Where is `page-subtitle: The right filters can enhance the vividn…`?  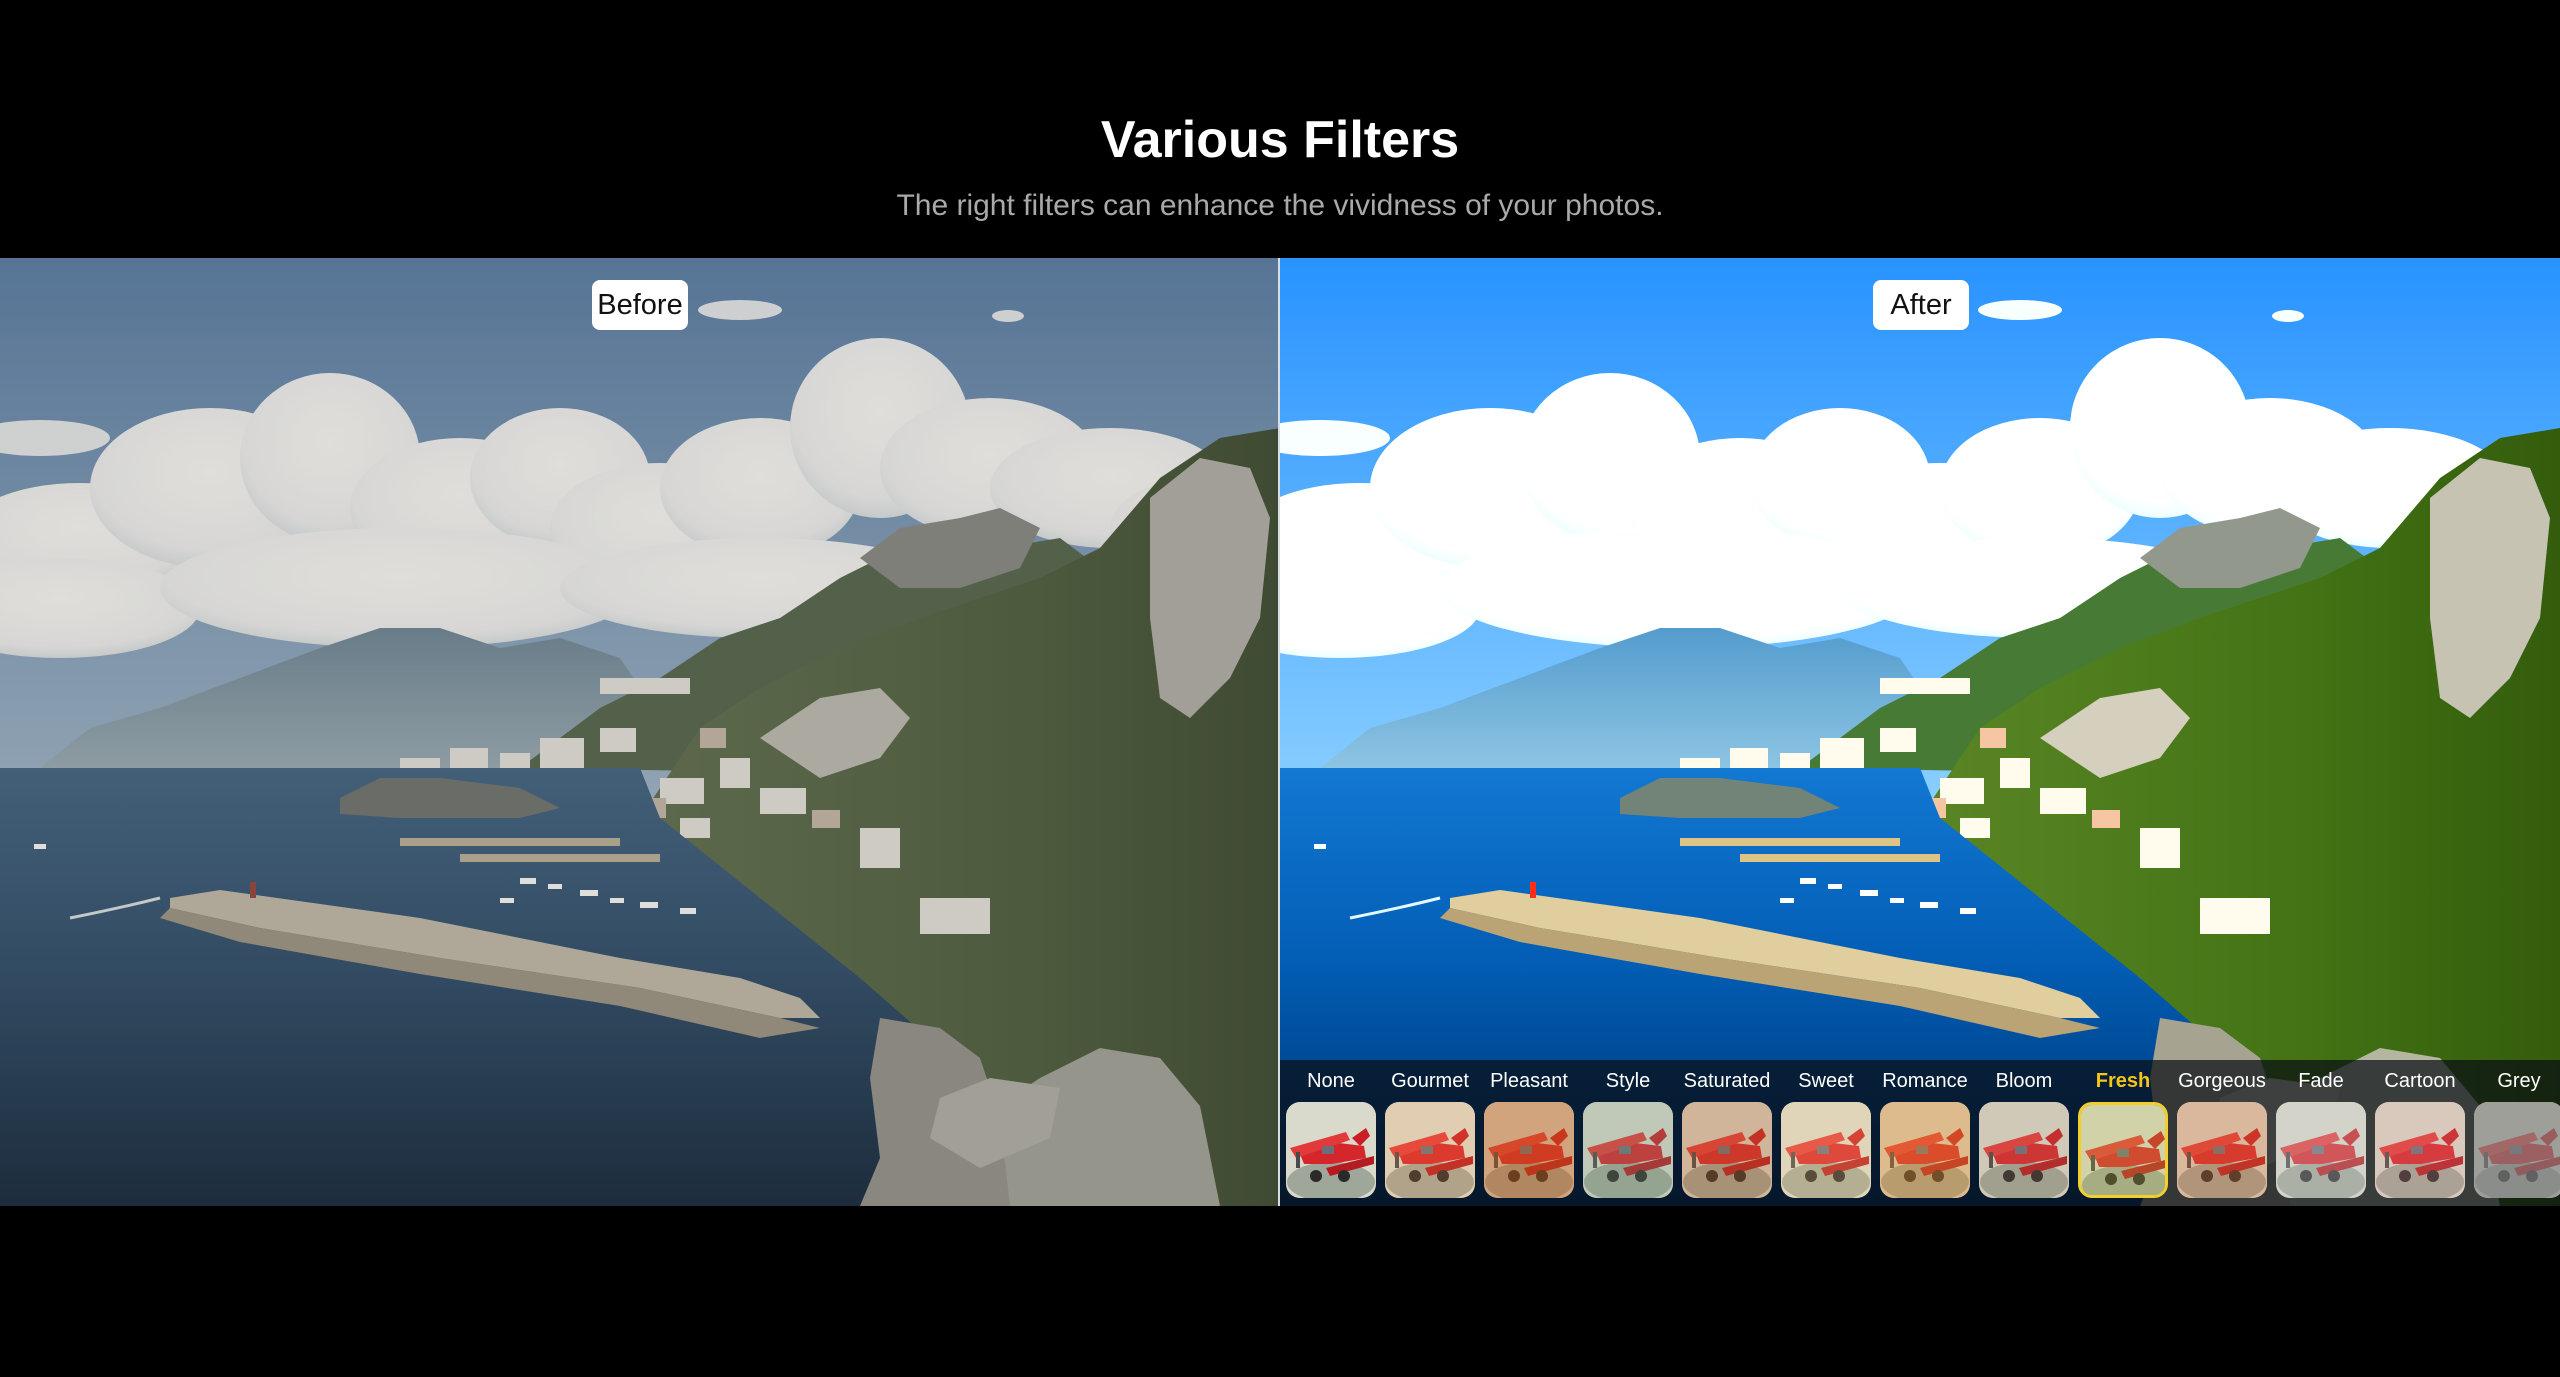
page-subtitle: The right filters can enhance the vividn… is located at coordinates (1280, 205).